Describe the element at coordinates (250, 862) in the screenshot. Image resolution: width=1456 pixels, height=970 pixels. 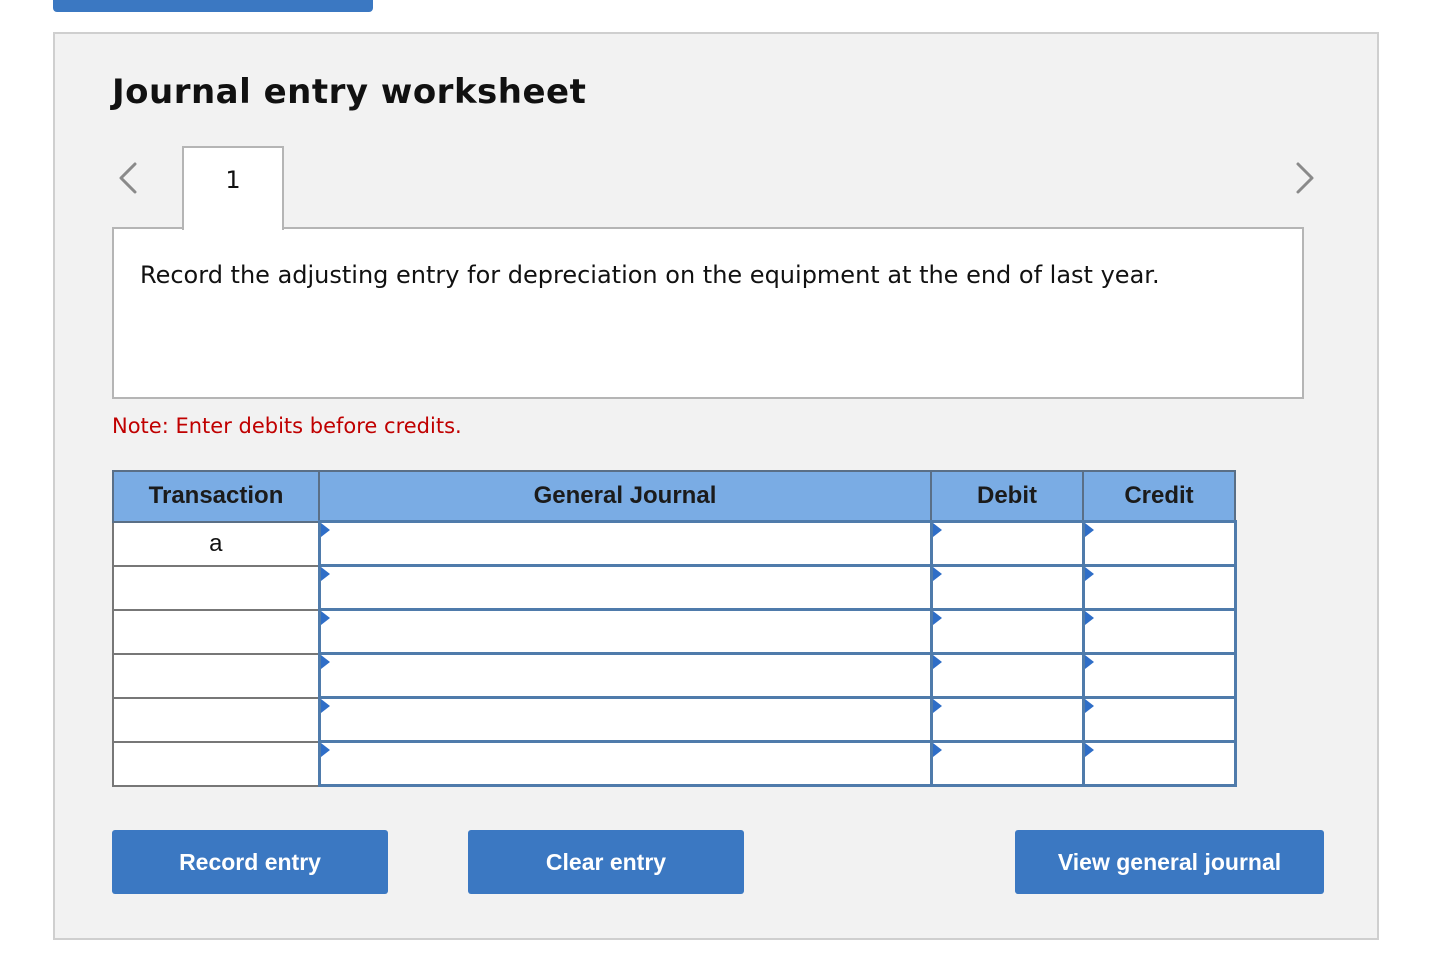
I see `record-entry-button: Record entry` at that location.